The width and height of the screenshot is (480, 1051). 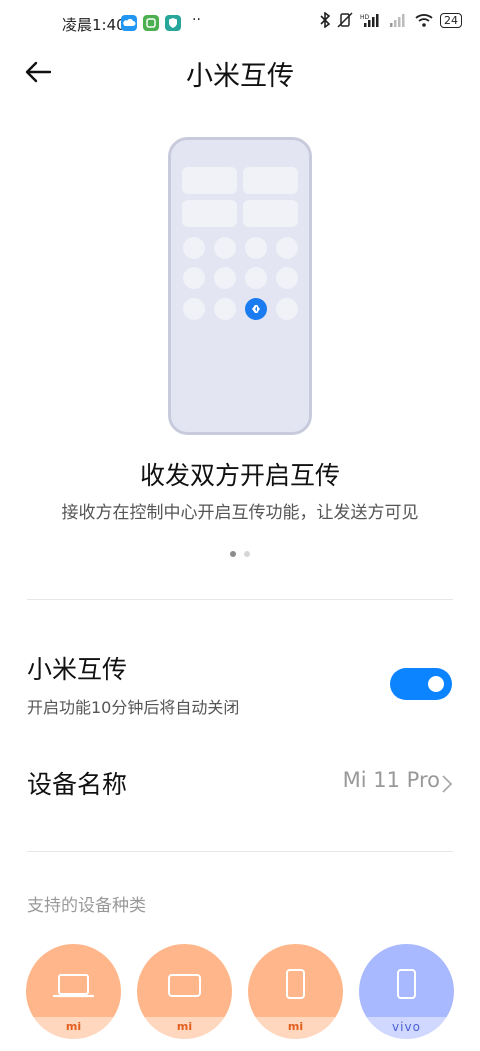 What do you see at coordinates (240, 286) in the screenshot?
I see `phone-illustration` at bounding box center [240, 286].